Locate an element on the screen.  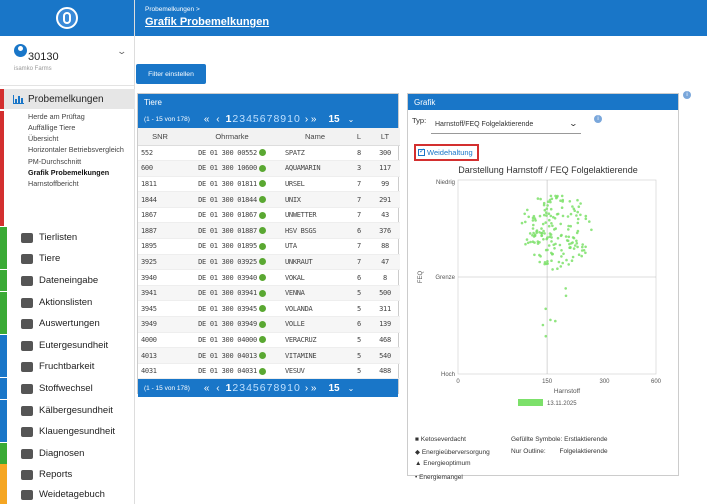
table-row: 3941 DE 01 300 03941 VENNA 5 500 is located at coordinates (269, 293).